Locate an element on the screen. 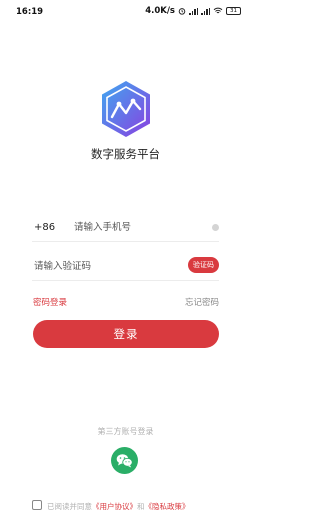  signal-icon is located at coordinates (193, 11).